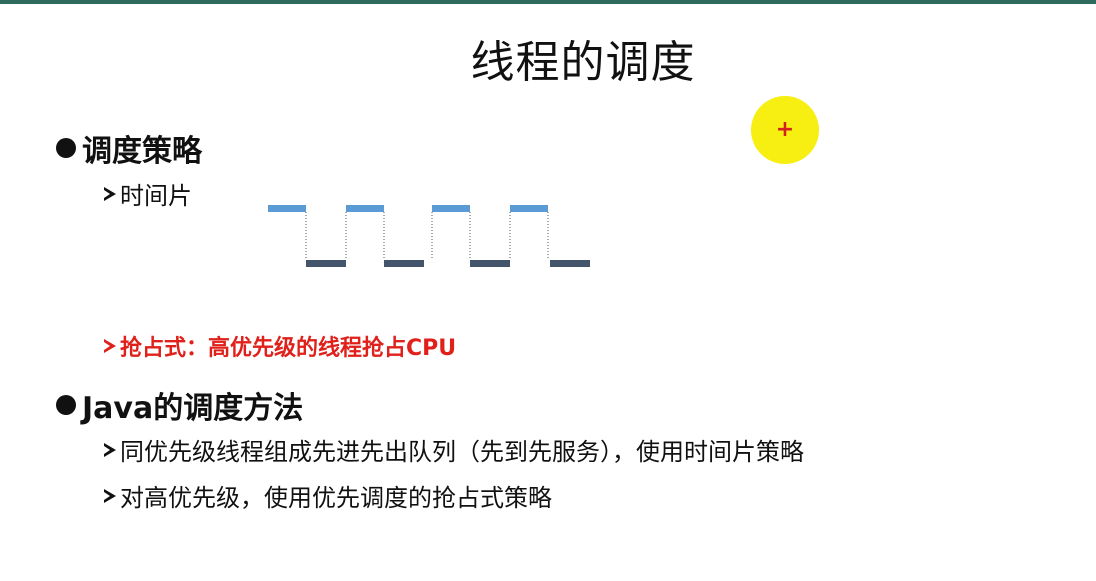 Image resolution: width=1096 pixels, height=581 pixels. Describe the element at coordinates (156, 196) in the screenshot. I see `sub-item-label: 时间片` at that location.